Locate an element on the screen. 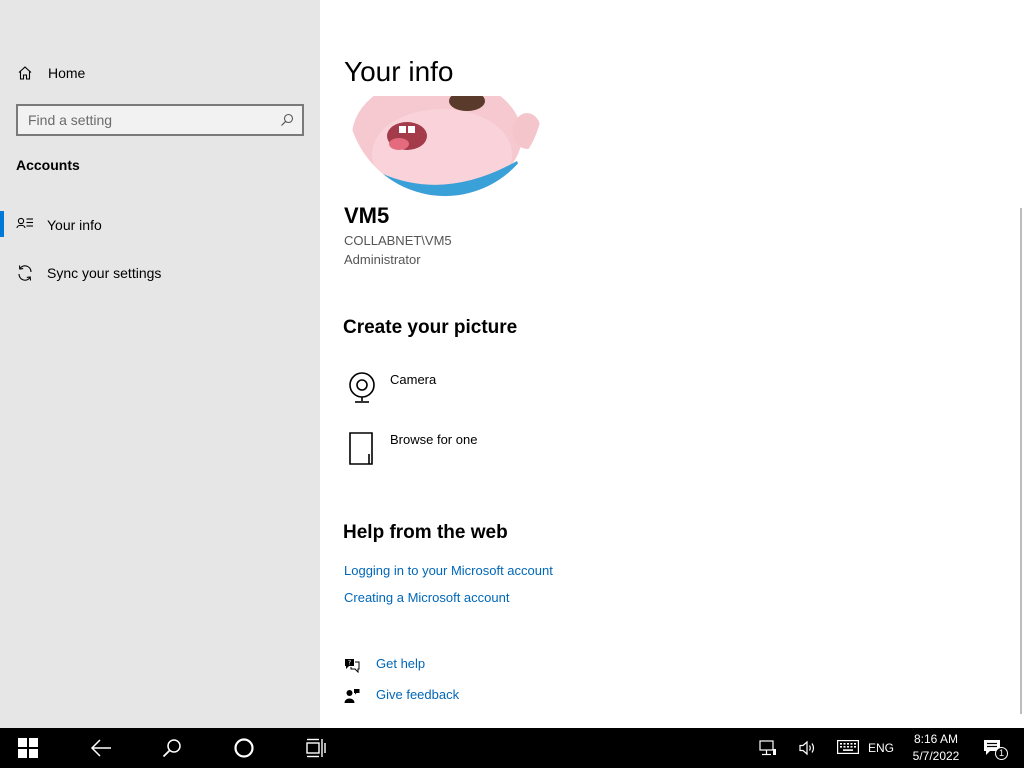  volume-tray-button is located at coordinates (808, 748).